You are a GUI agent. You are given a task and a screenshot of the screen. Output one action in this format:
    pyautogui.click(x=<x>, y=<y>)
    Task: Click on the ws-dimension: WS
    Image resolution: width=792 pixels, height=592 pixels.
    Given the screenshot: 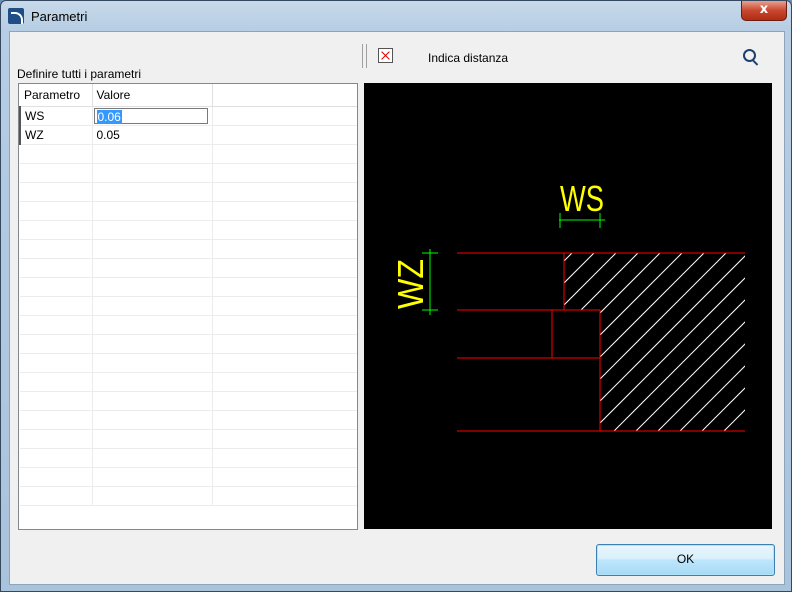 What is the action you would take?
    pyautogui.click(x=582, y=203)
    